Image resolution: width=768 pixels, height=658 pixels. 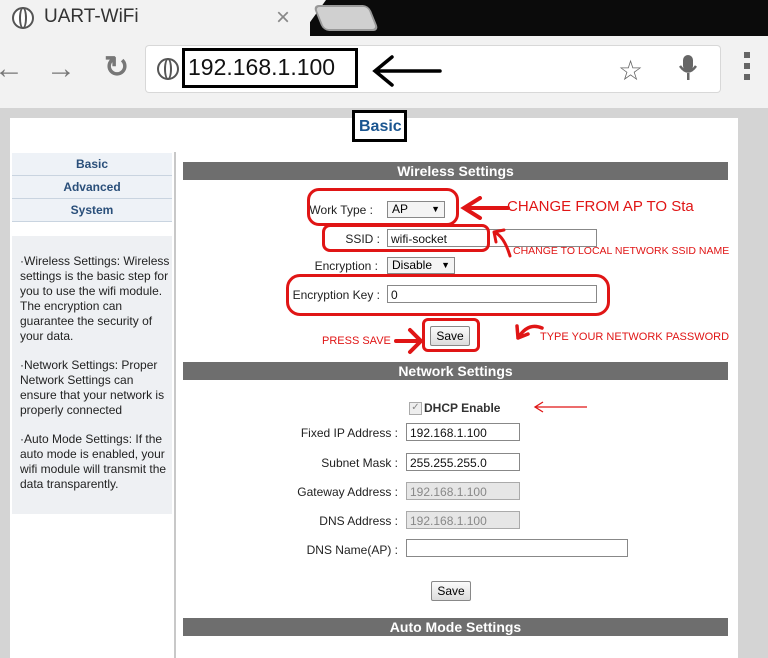 What do you see at coordinates (600, 206) in the screenshot?
I see `annotation-change-ap: CHANGE FROM AP TO Sta` at bounding box center [600, 206].